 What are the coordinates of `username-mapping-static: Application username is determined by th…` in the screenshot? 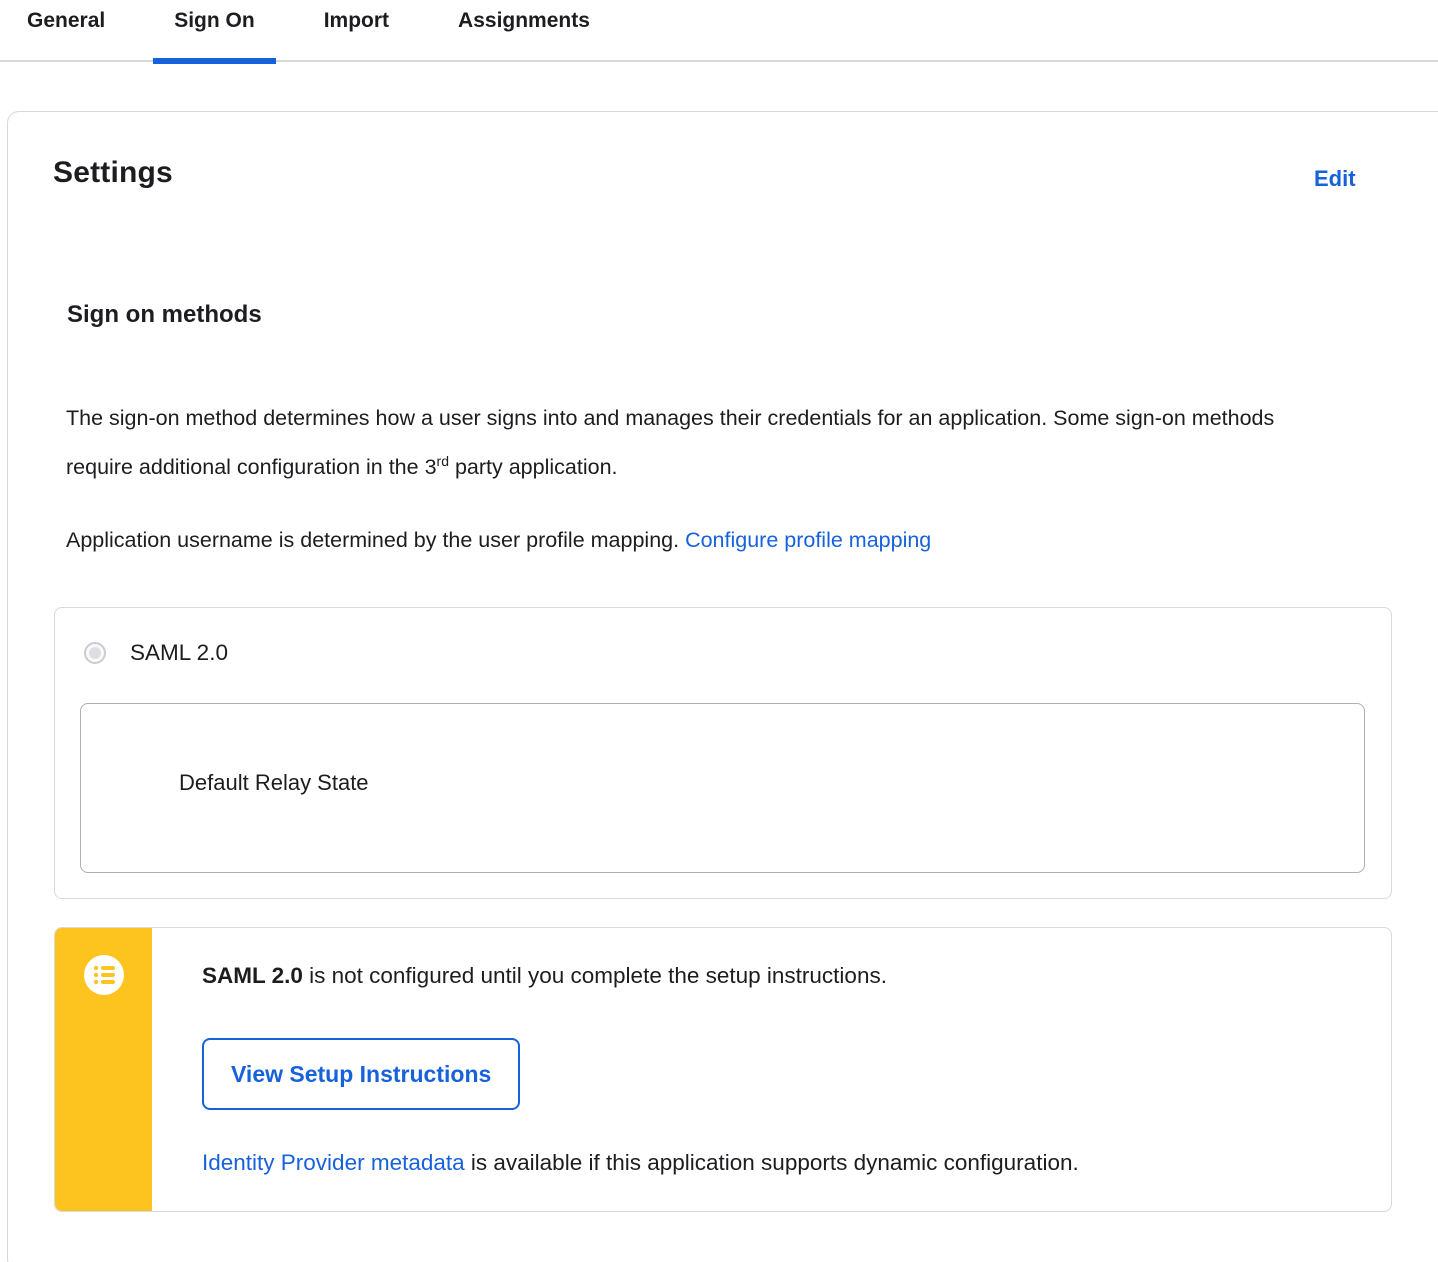 It's located at (376, 540).